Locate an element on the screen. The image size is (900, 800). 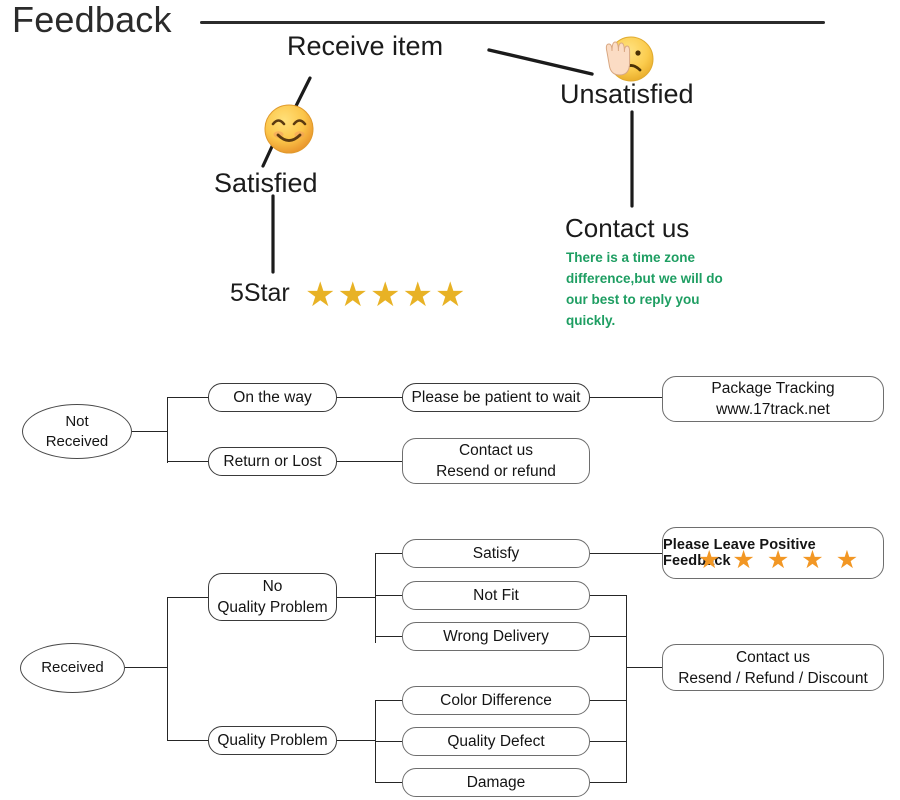
node-not-received: Not Received is located at coordinates (77, 431).